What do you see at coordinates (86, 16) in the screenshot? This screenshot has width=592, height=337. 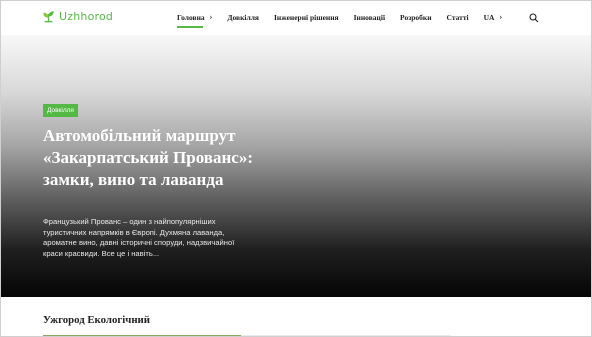 I see `logo-text: Uzhhorod` at bounding box center [86, 16].